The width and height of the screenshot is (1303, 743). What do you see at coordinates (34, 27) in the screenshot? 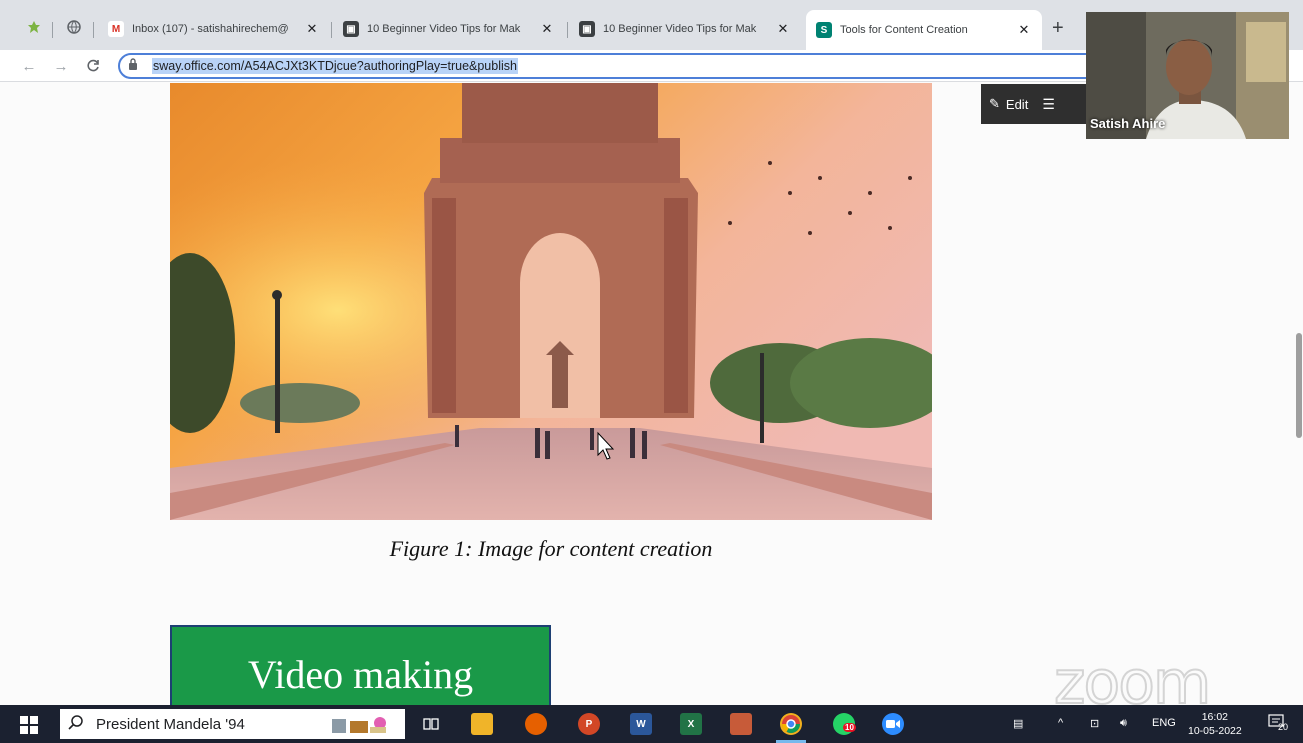
I see `extension-icon` at bounding box center [34, 27].